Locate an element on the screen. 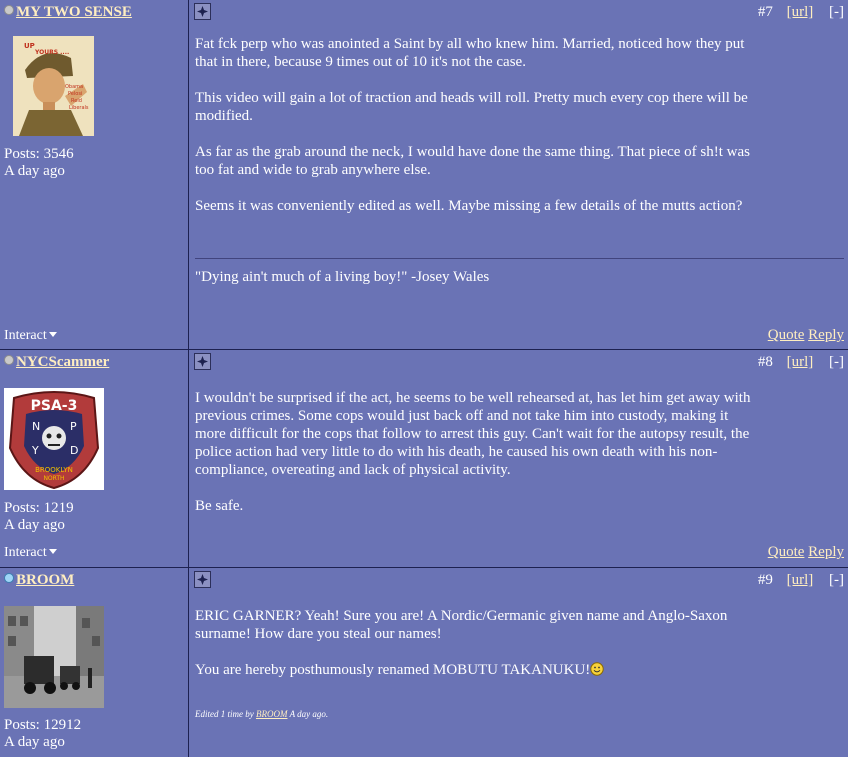  online-status-icon is located at coordinates (9, 578).